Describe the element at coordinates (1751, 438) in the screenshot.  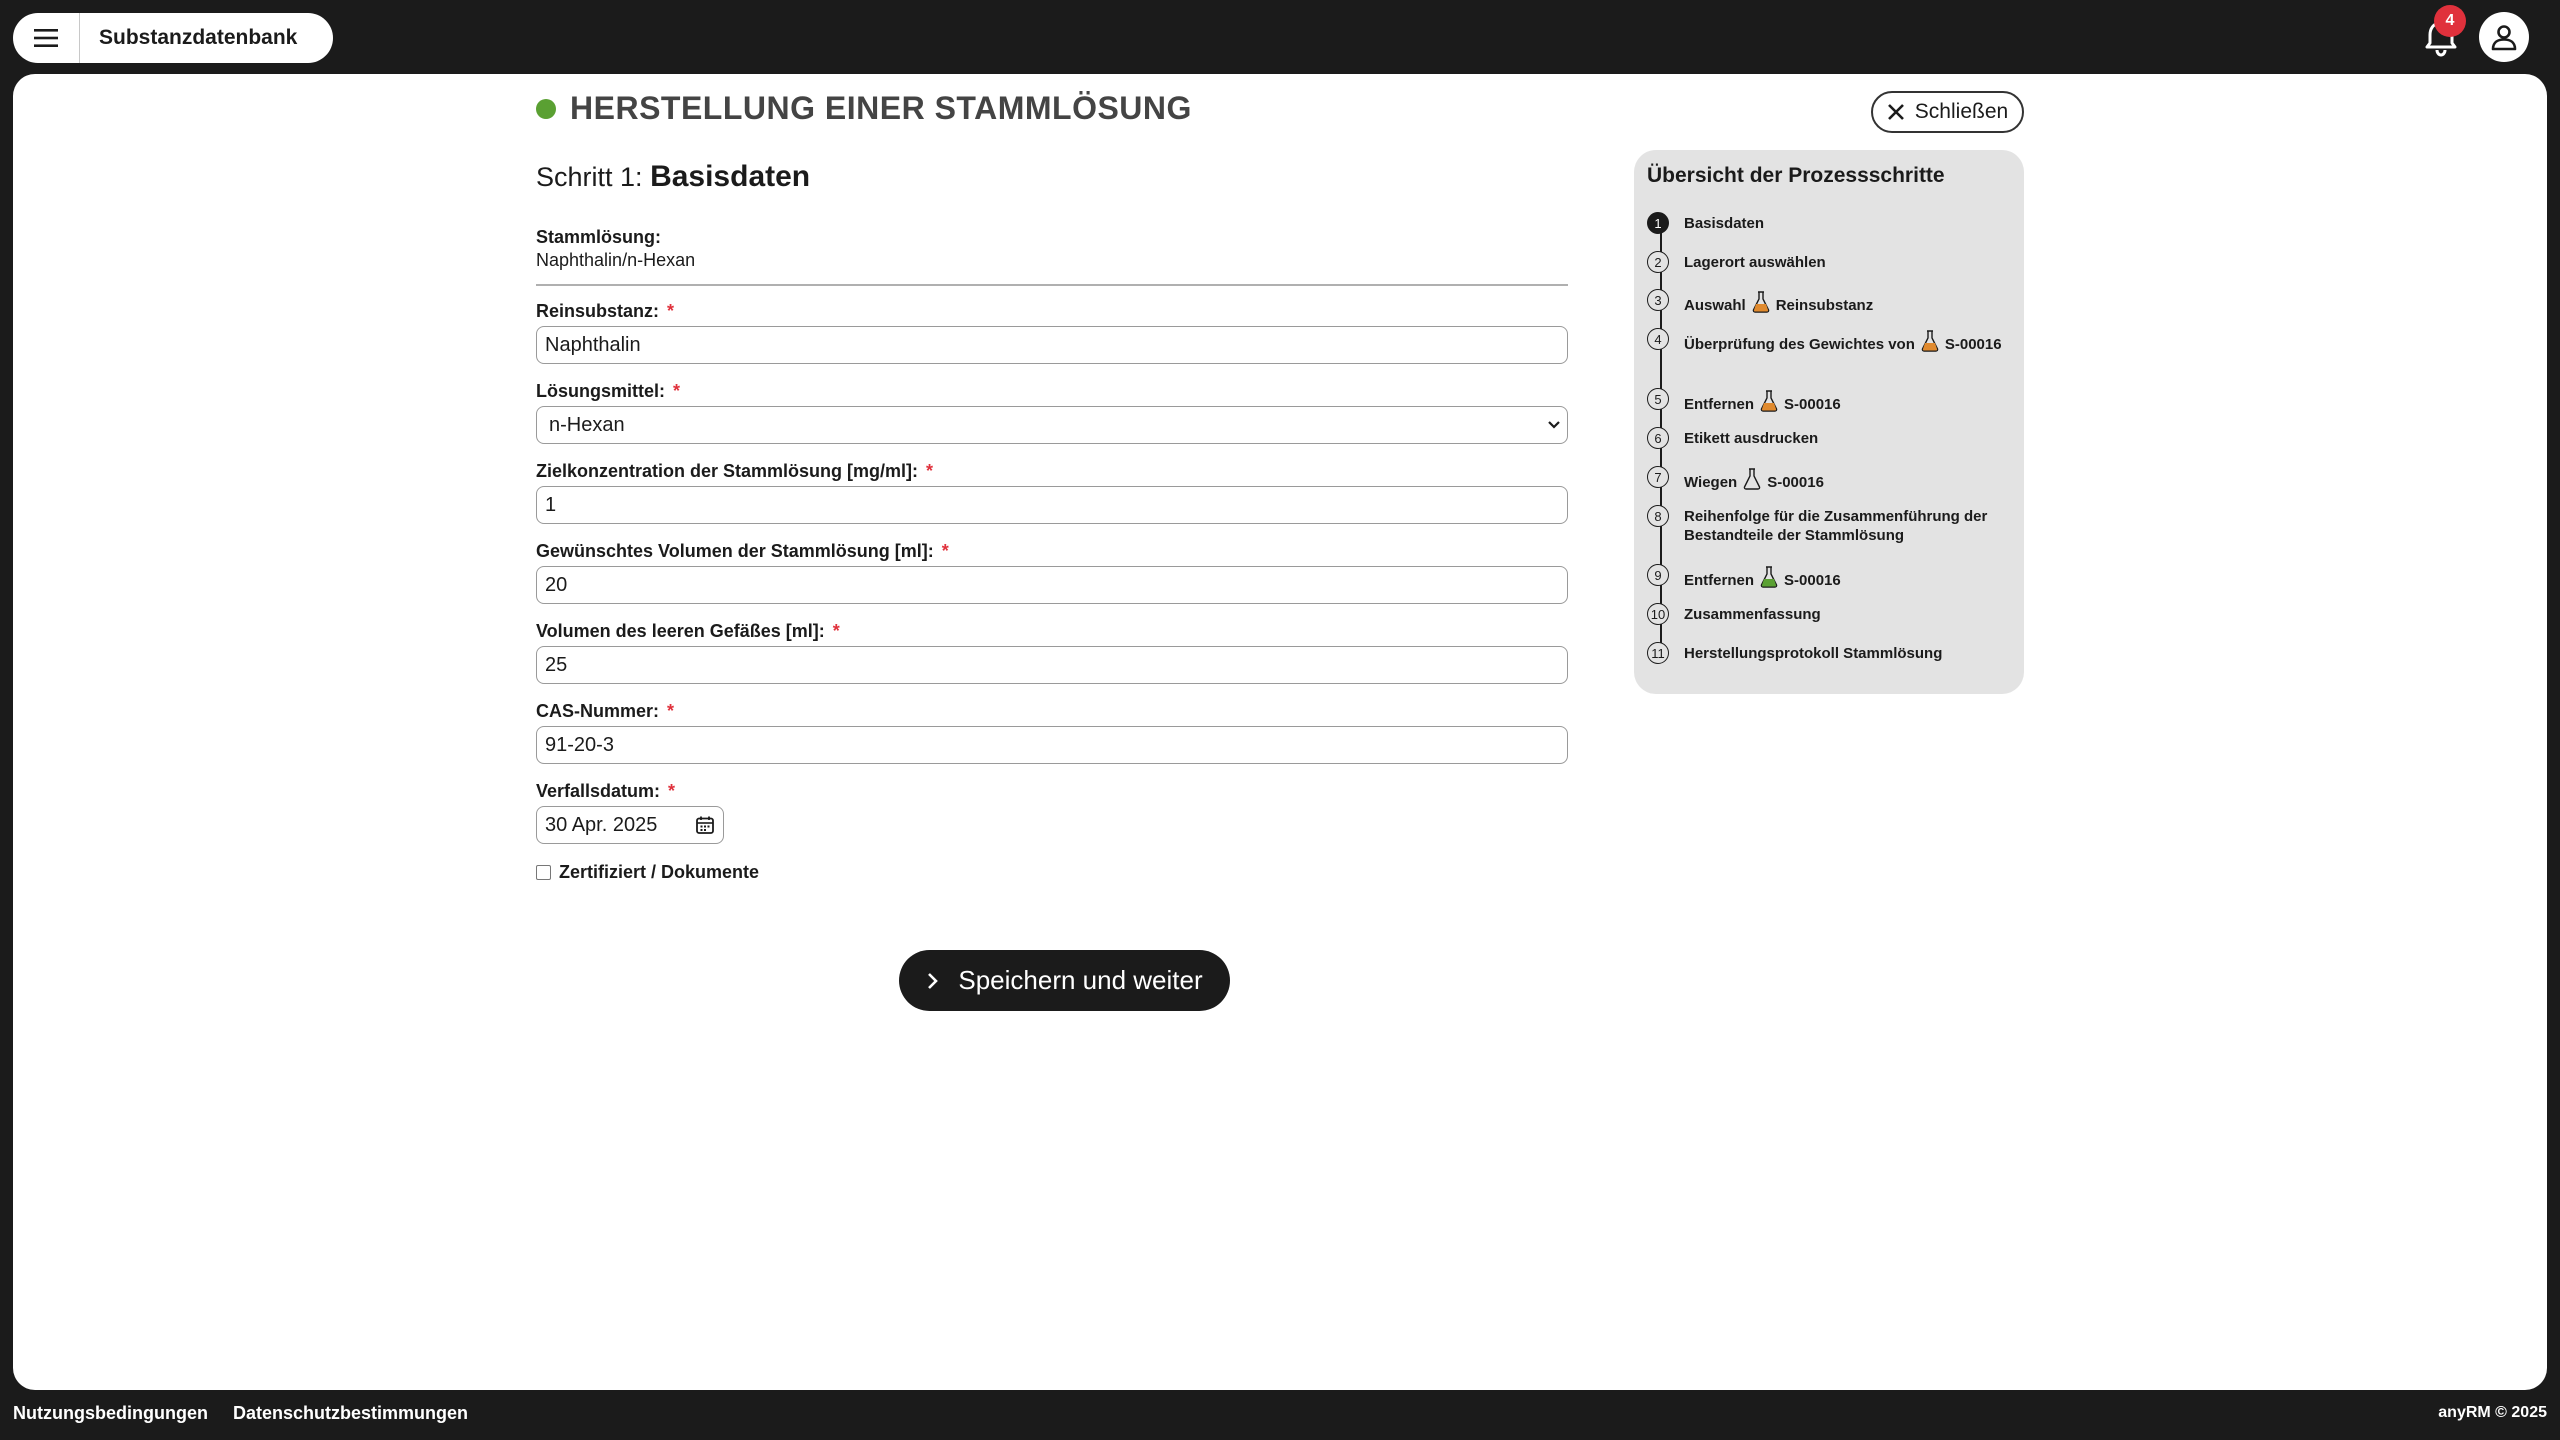
I see `step-label: Etikett ausdrucken` at that location.